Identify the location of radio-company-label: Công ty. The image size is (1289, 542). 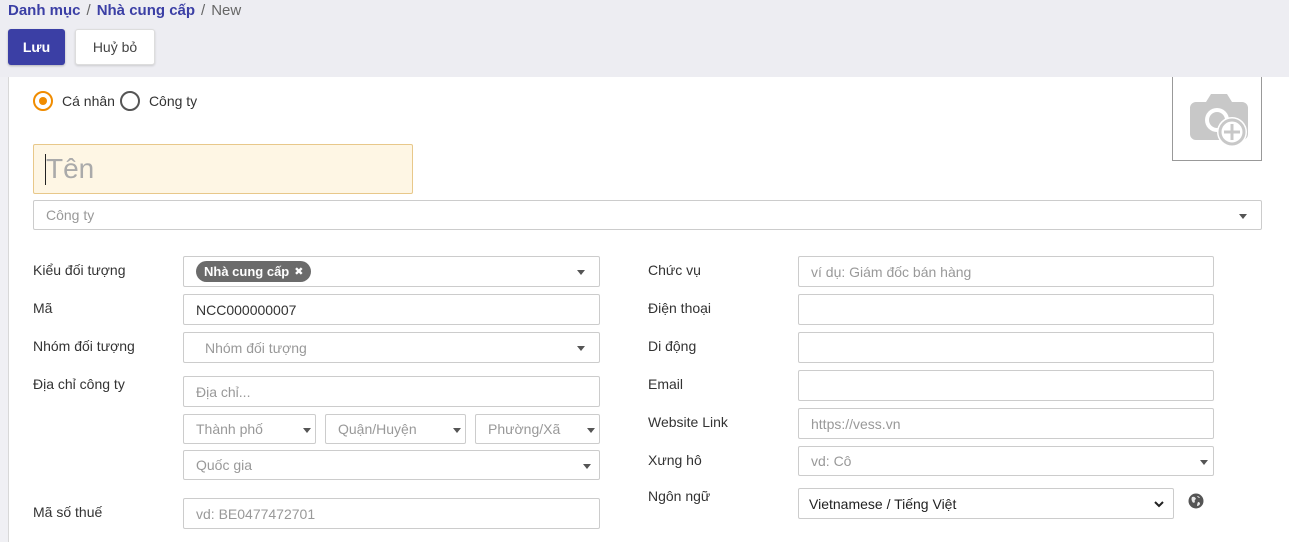
(173, 101).